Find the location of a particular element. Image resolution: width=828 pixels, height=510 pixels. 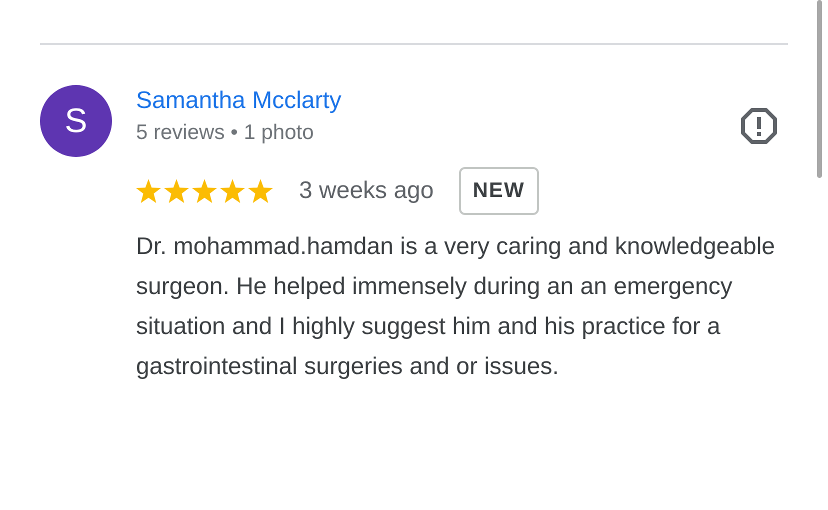

avatar: S is located at coordinates (76, 121).